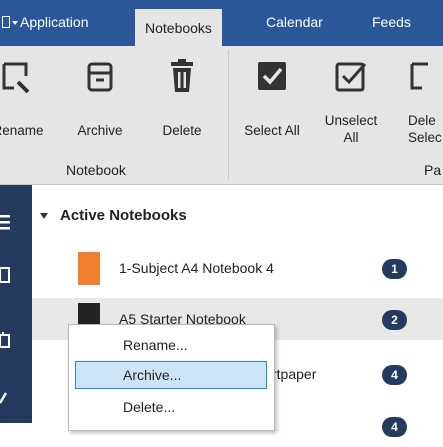  Describe the element at coordinates (351, 120) in the screenshot. I see `unselect-label-line1: Unselect` at that location.